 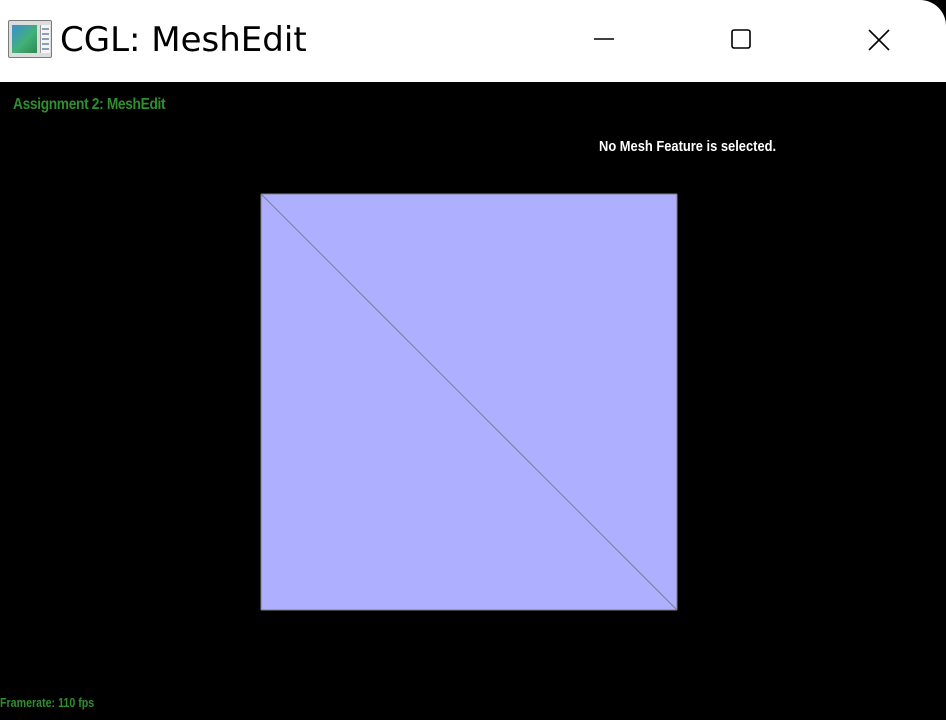 I want to click on close-button, so click(x=879, y=40).